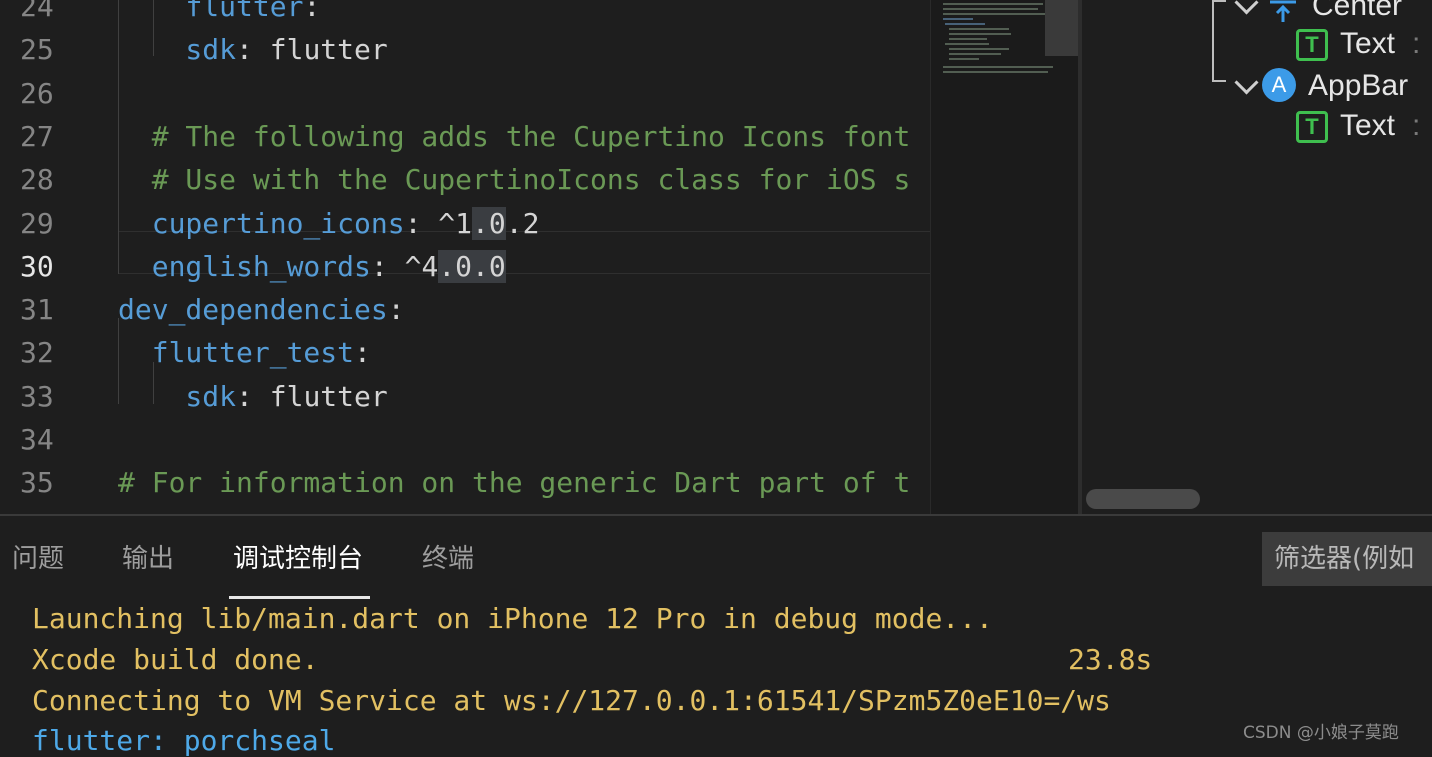  What do you see at coordinates (37, 223) in the screenshot?
I see `line-number: 29` at bounding box center [37, 223].